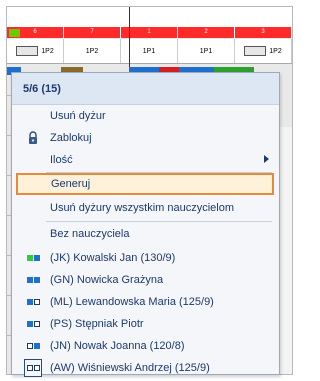  I want to click on submenu-arrow-icon, so click(266, 159).